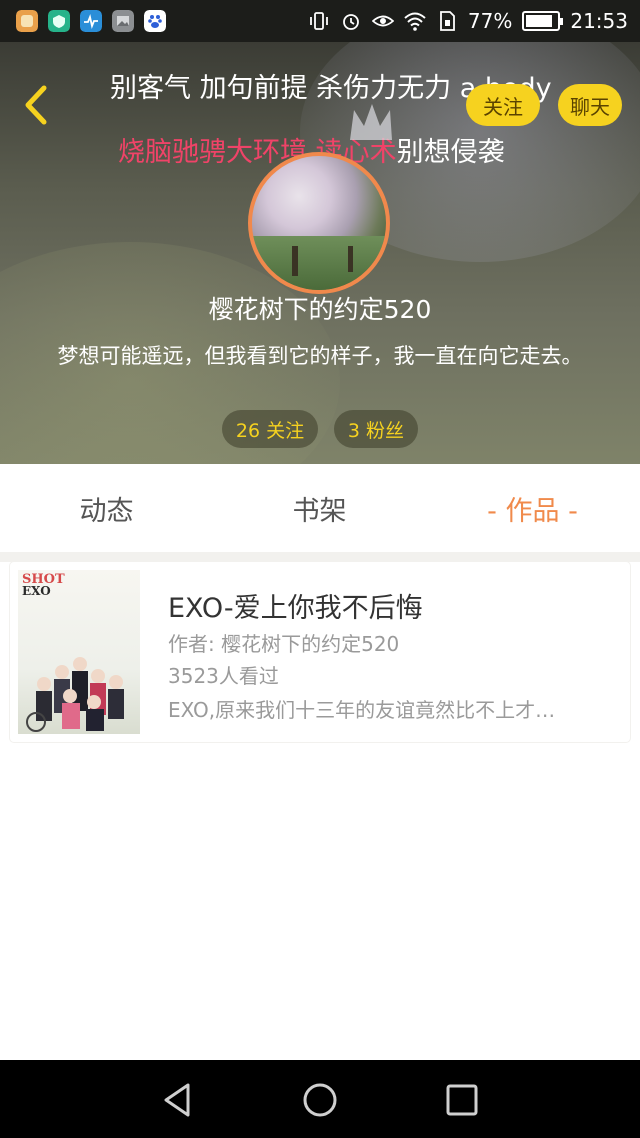  Describe the element at coordinates (415, 21) in the screenshot. I see `wifi-icon` at that location.